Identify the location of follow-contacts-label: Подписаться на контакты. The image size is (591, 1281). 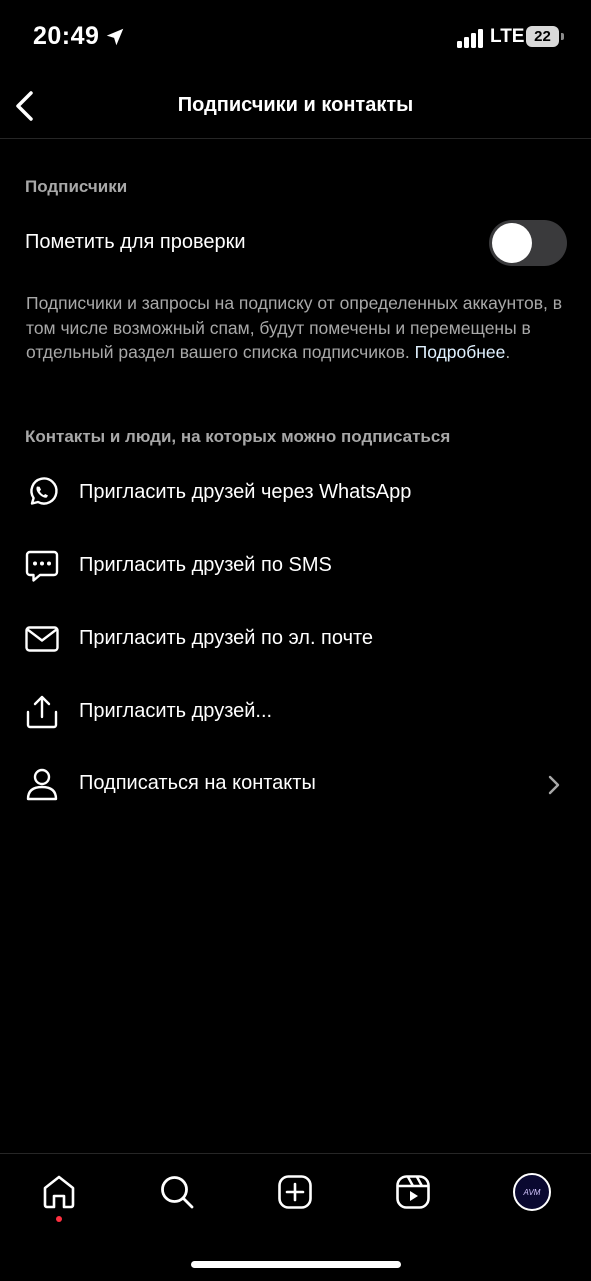
(197, 783).